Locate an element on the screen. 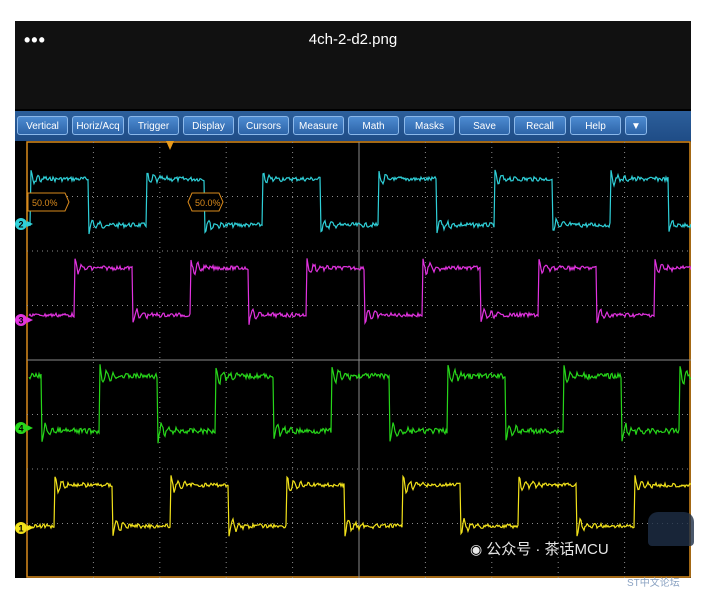 Image resolution: width=704 pixels, height=596 pixels. watermark-text: 公众号 · 茶话MCU is located at coordinates (547, 549).